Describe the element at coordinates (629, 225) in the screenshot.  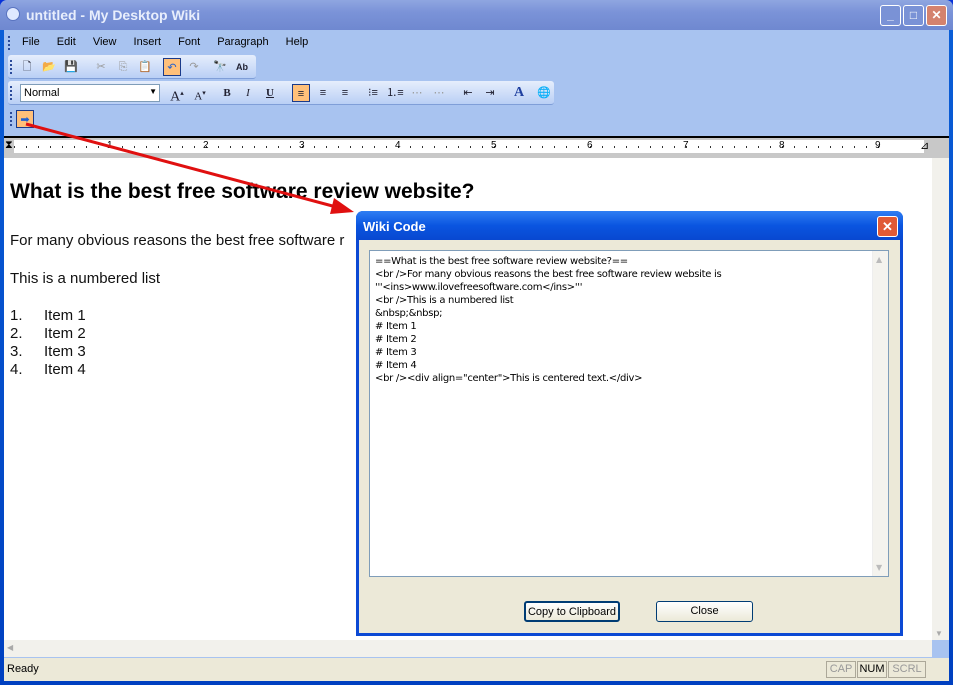
I see `dialog-title-bar: Wiki Code ✕` at that location.